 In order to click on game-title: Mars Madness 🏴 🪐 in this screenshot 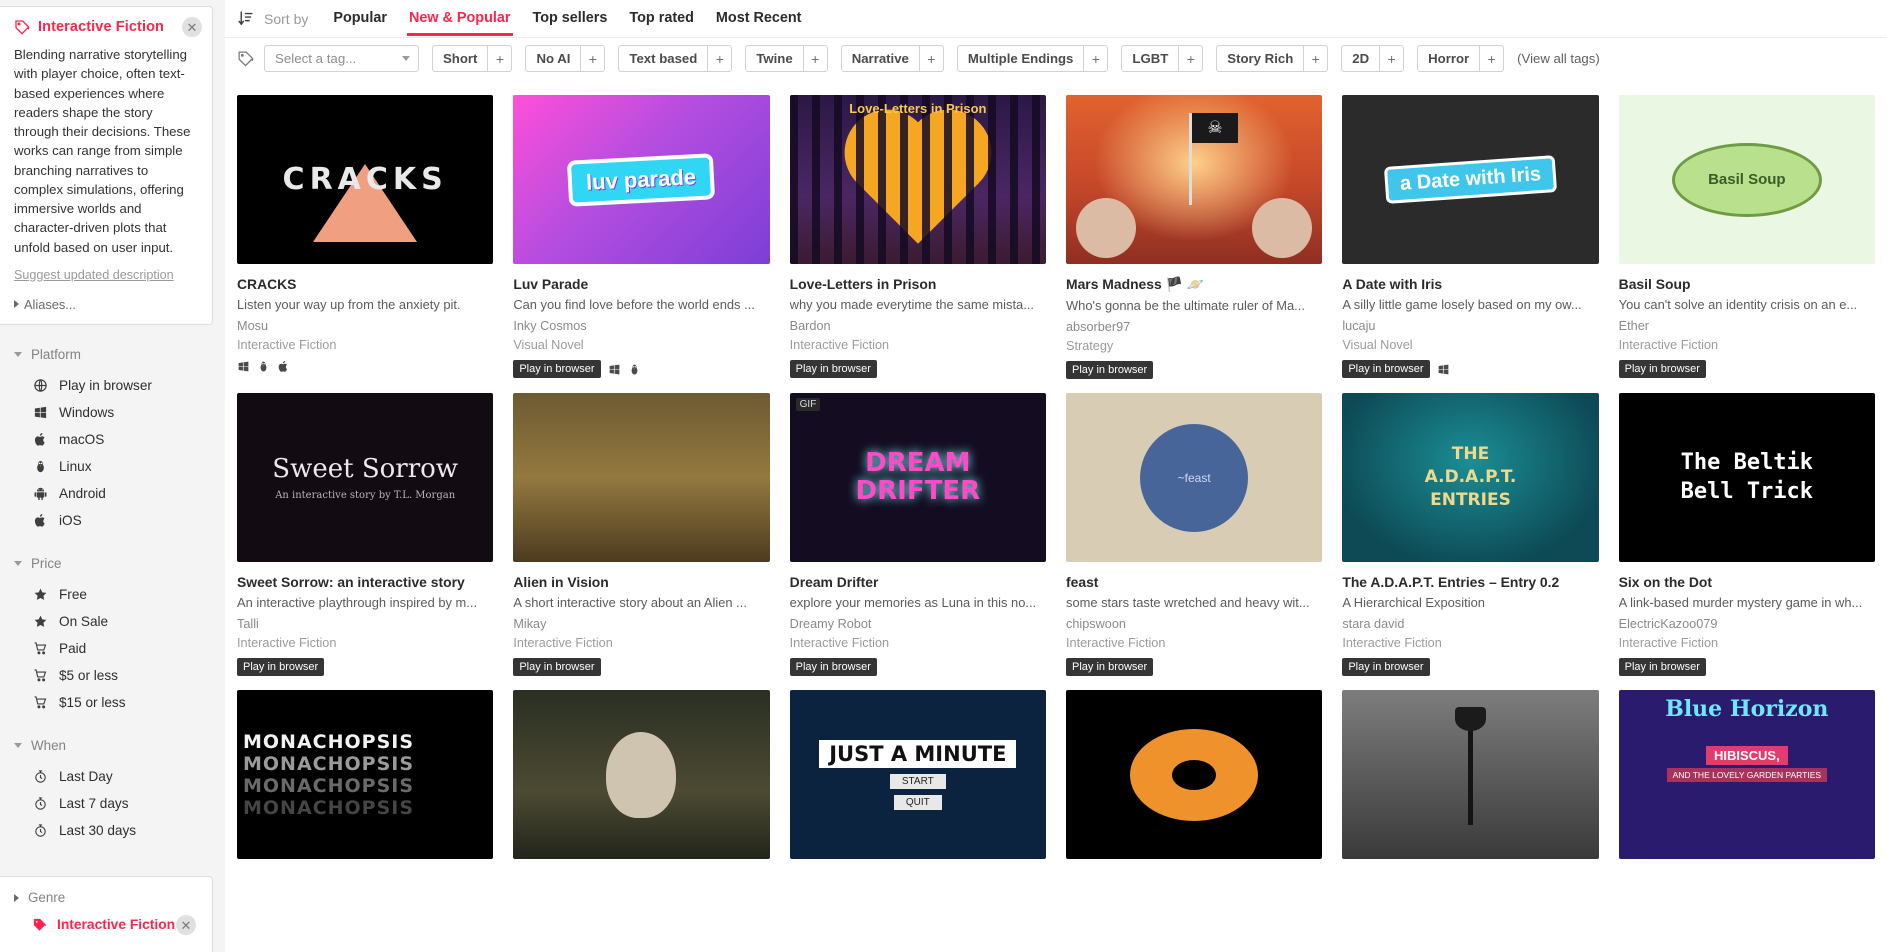, I will do `click(1194, 284)`.